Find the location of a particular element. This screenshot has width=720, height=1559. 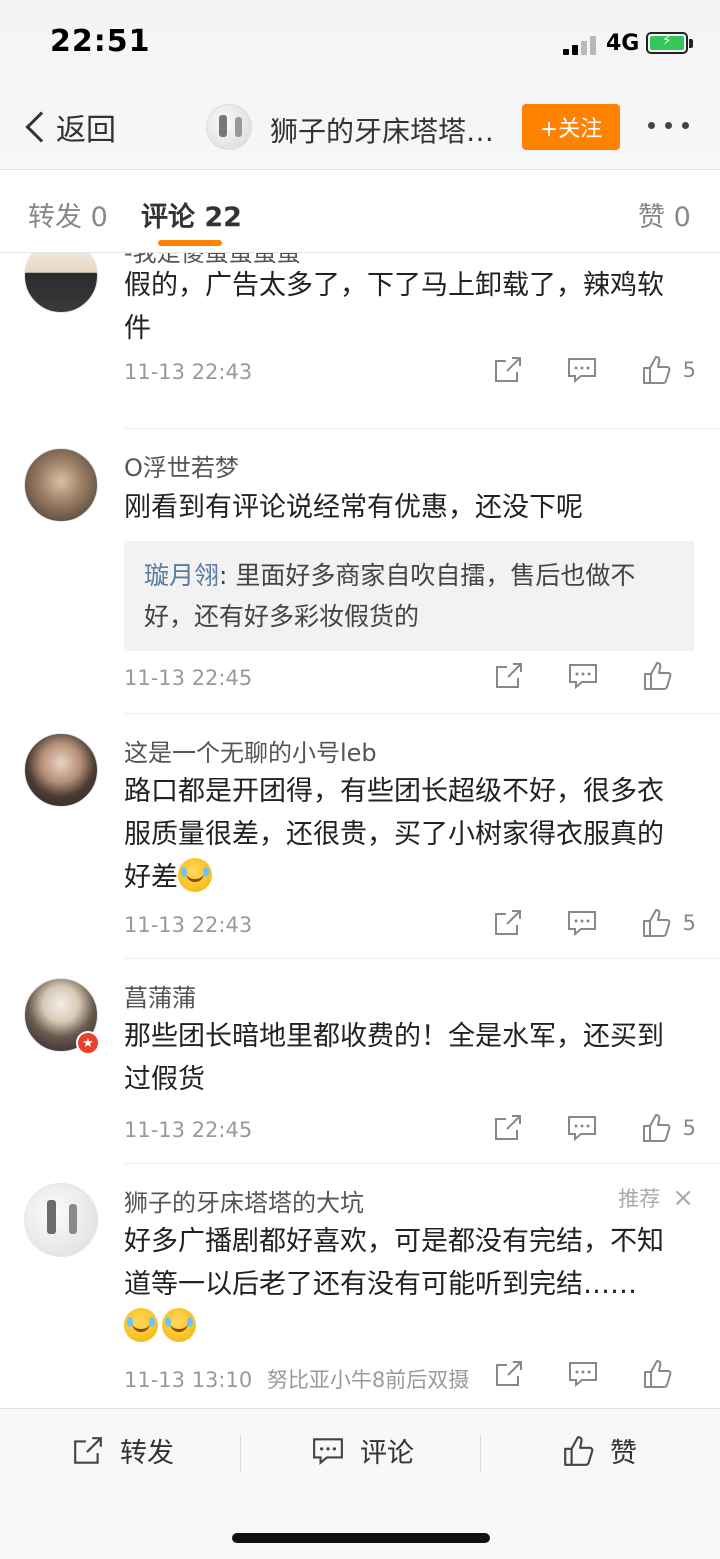

comment-username: 狮子的牙床塔塔的大坑 is located at coordinates (244, 1200).